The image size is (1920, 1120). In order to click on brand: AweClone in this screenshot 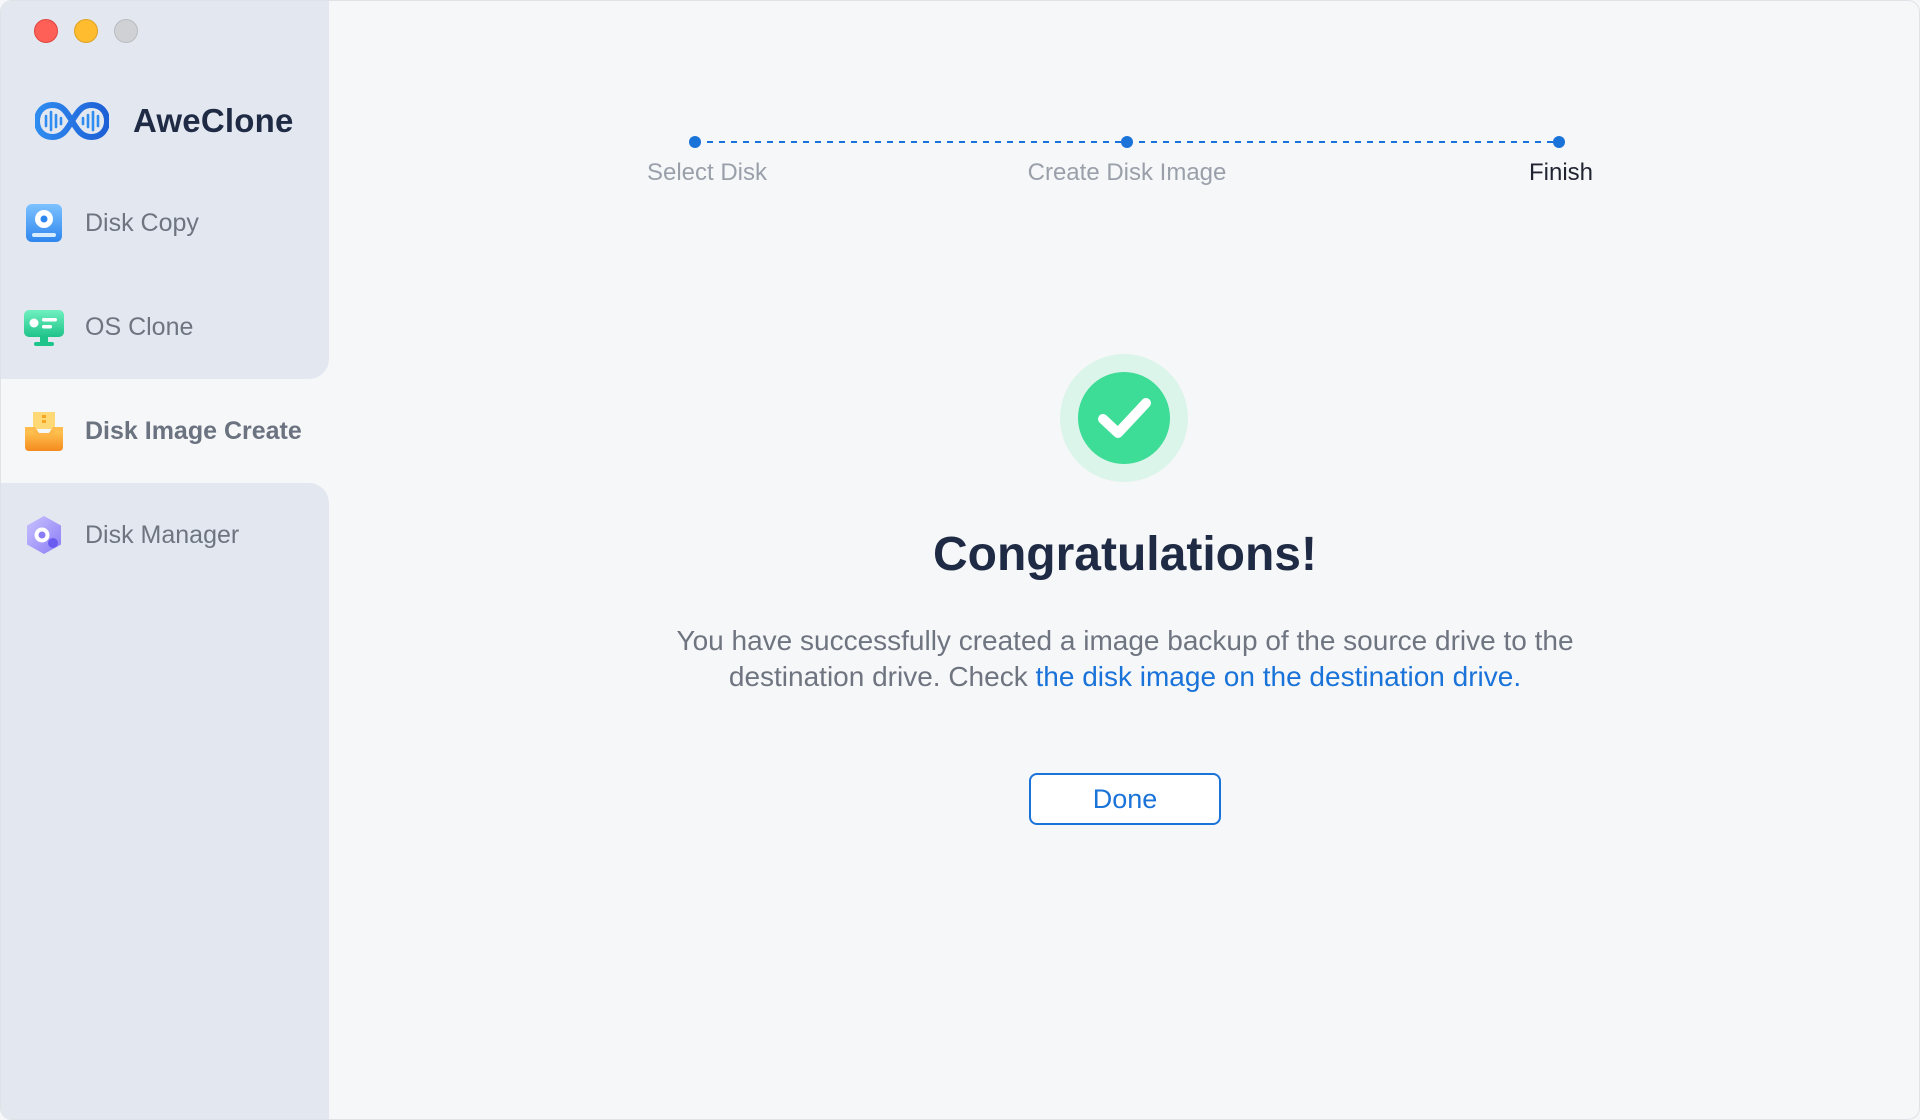, I will do `click(164, 121)`.